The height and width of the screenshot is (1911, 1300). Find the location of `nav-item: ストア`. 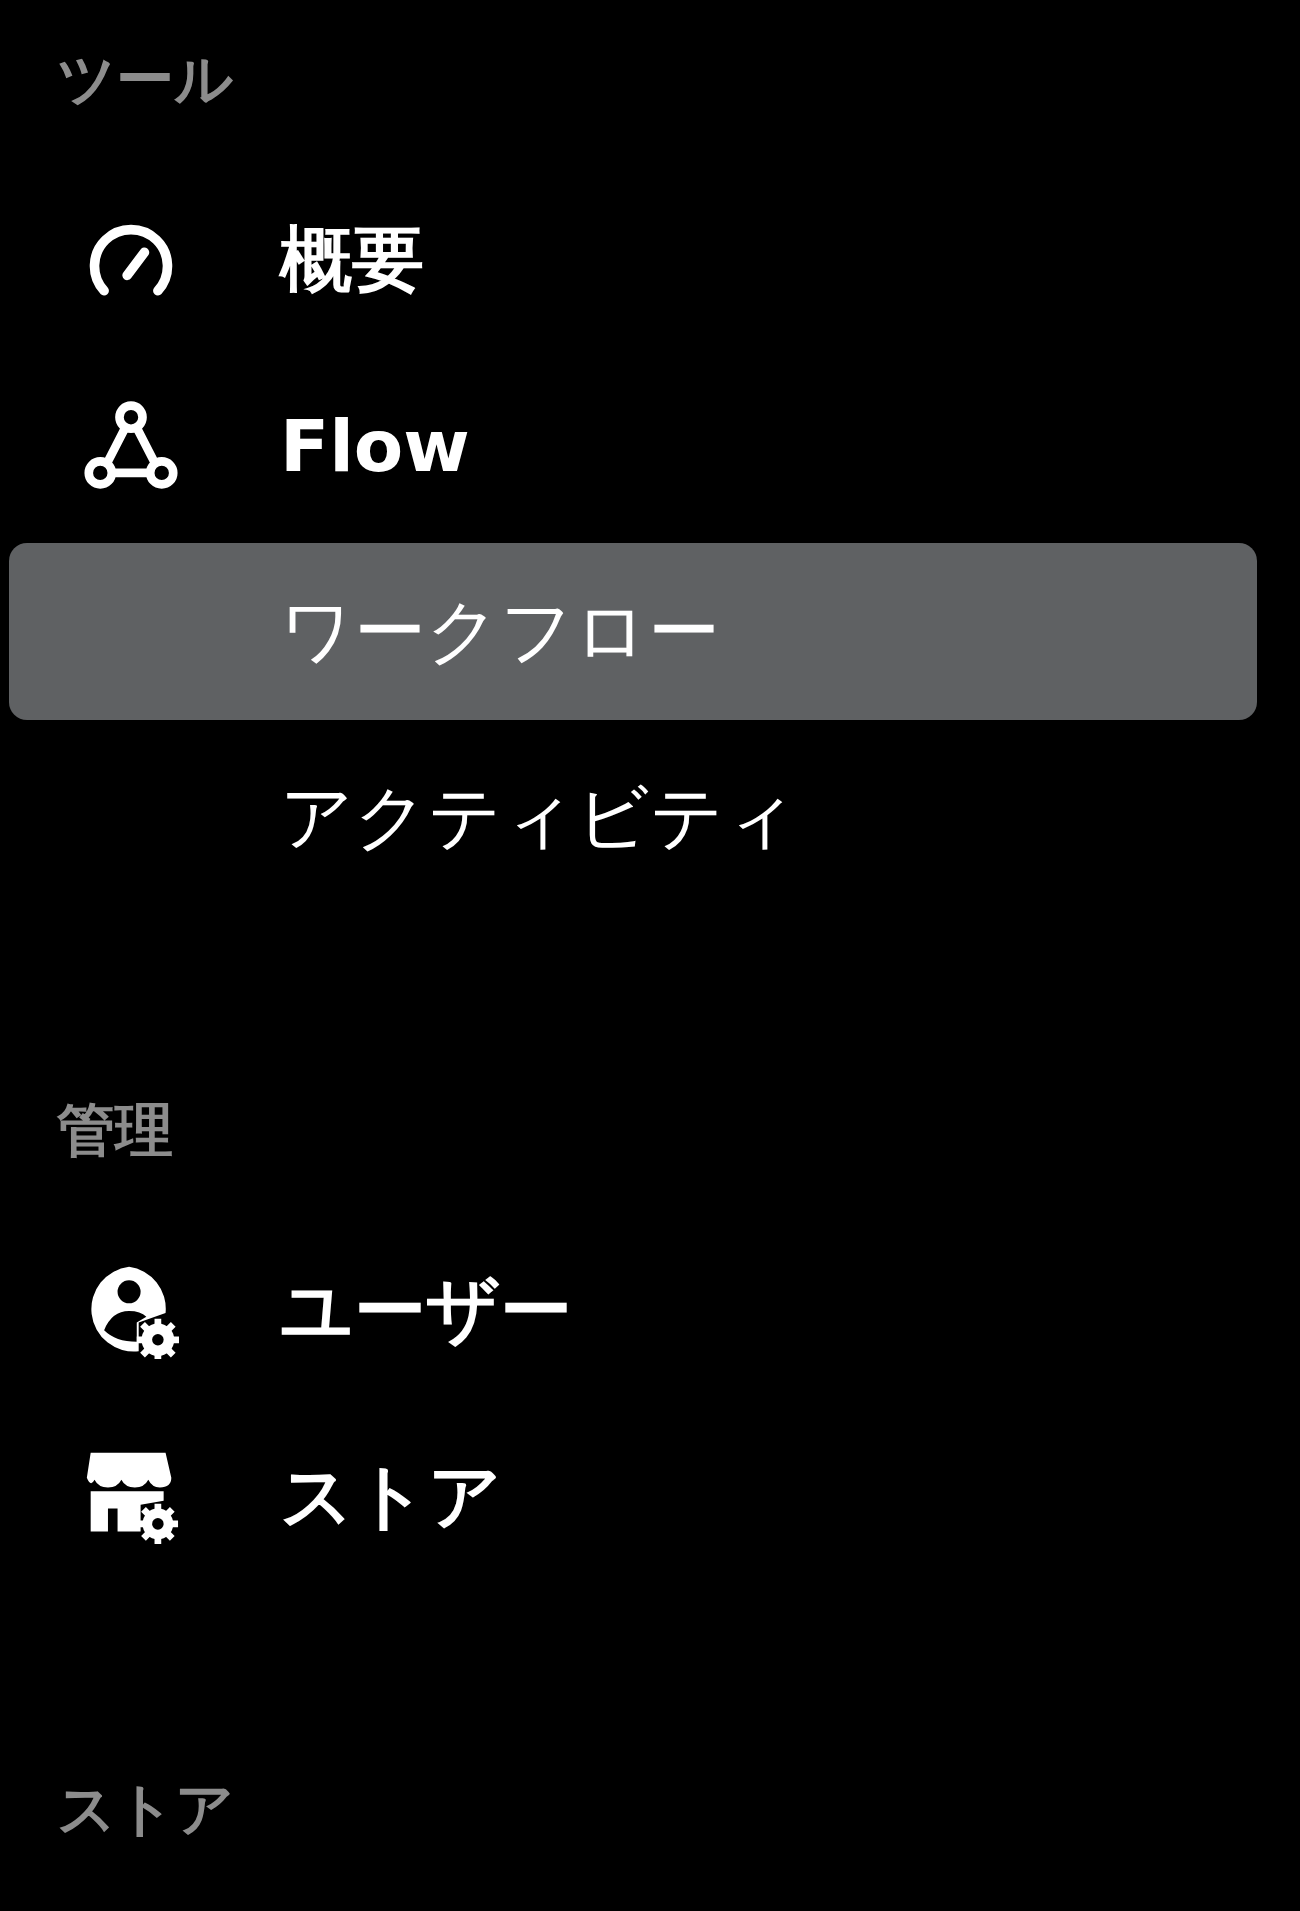

nav-item: ストア is located at coordinates (633, 1496).